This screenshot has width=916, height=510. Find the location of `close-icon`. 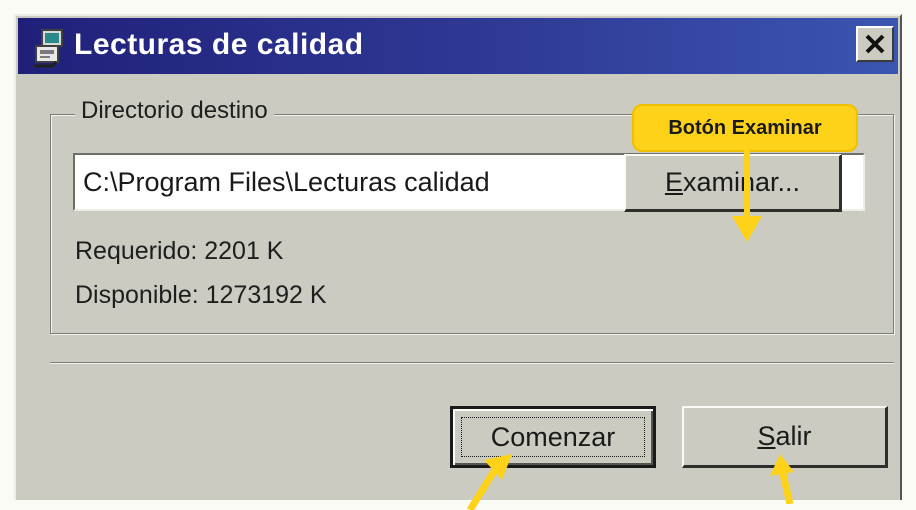

close-icon is located at coordinates (875, 44).